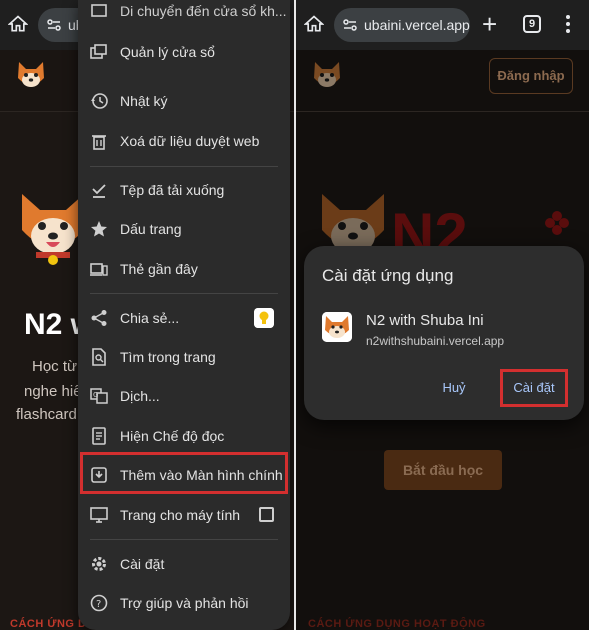 The width and height of the screenshot is (589, 630). I want to click on app-url: n2withshubaini.vercel.app, so click(435, 341).